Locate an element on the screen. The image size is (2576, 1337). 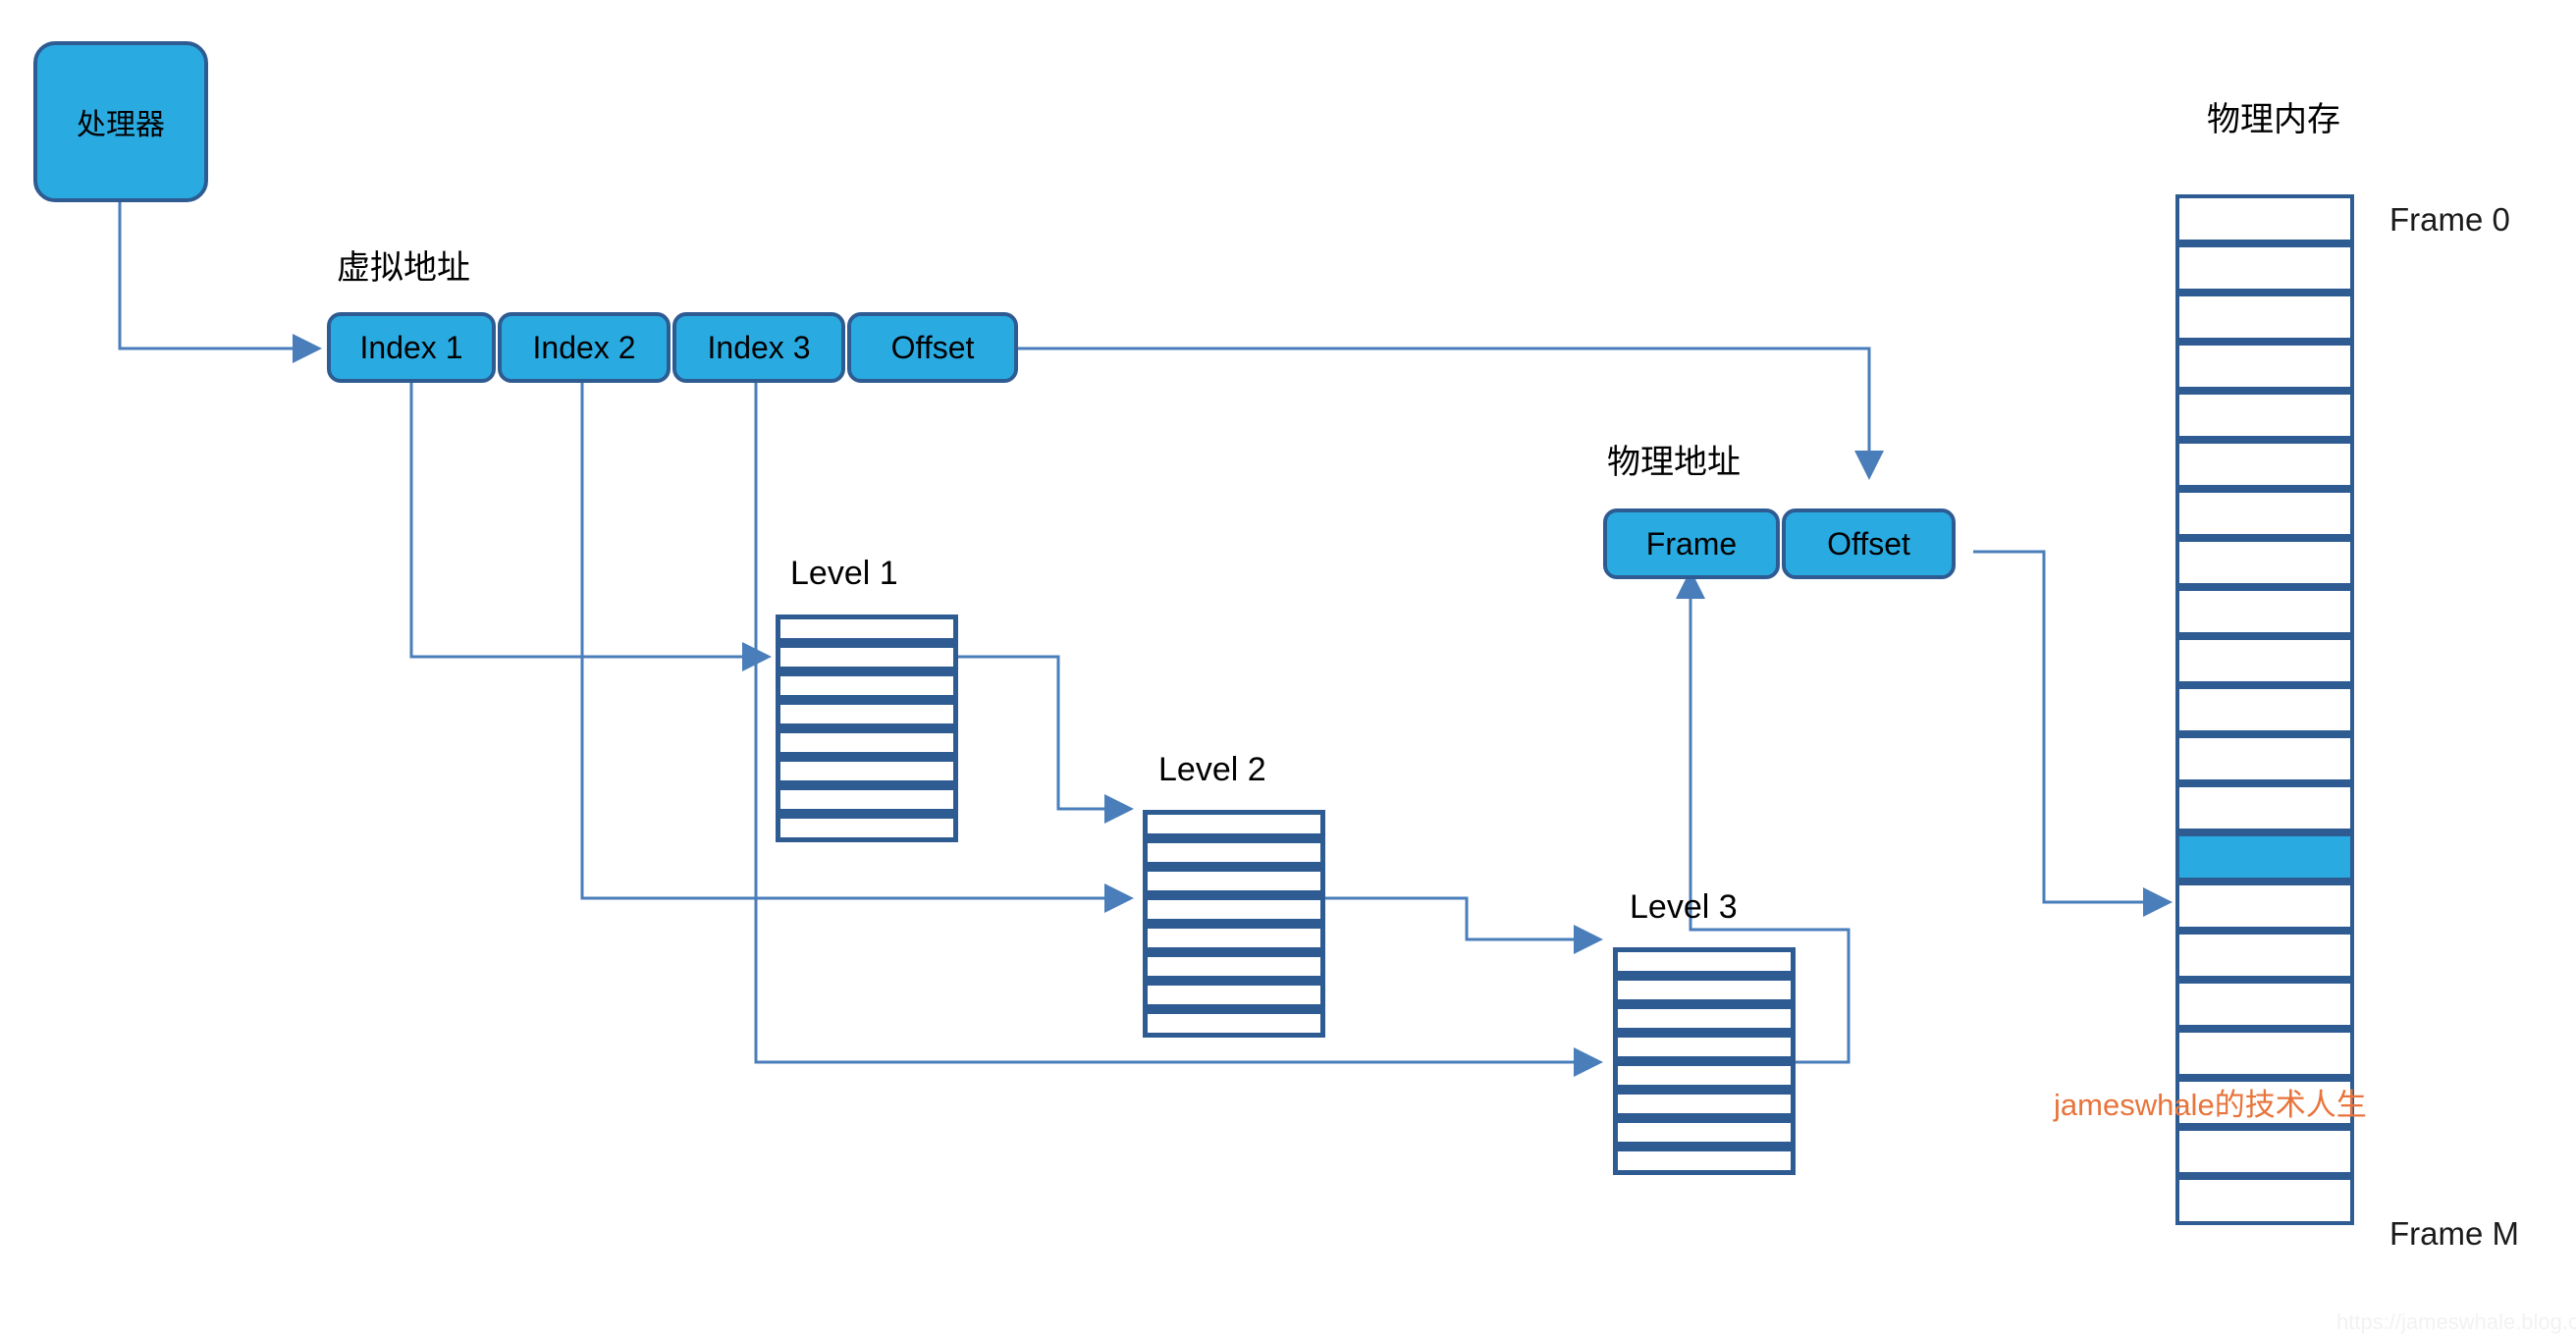
segment-label: Index 1 is located at coordinates (411, 347).